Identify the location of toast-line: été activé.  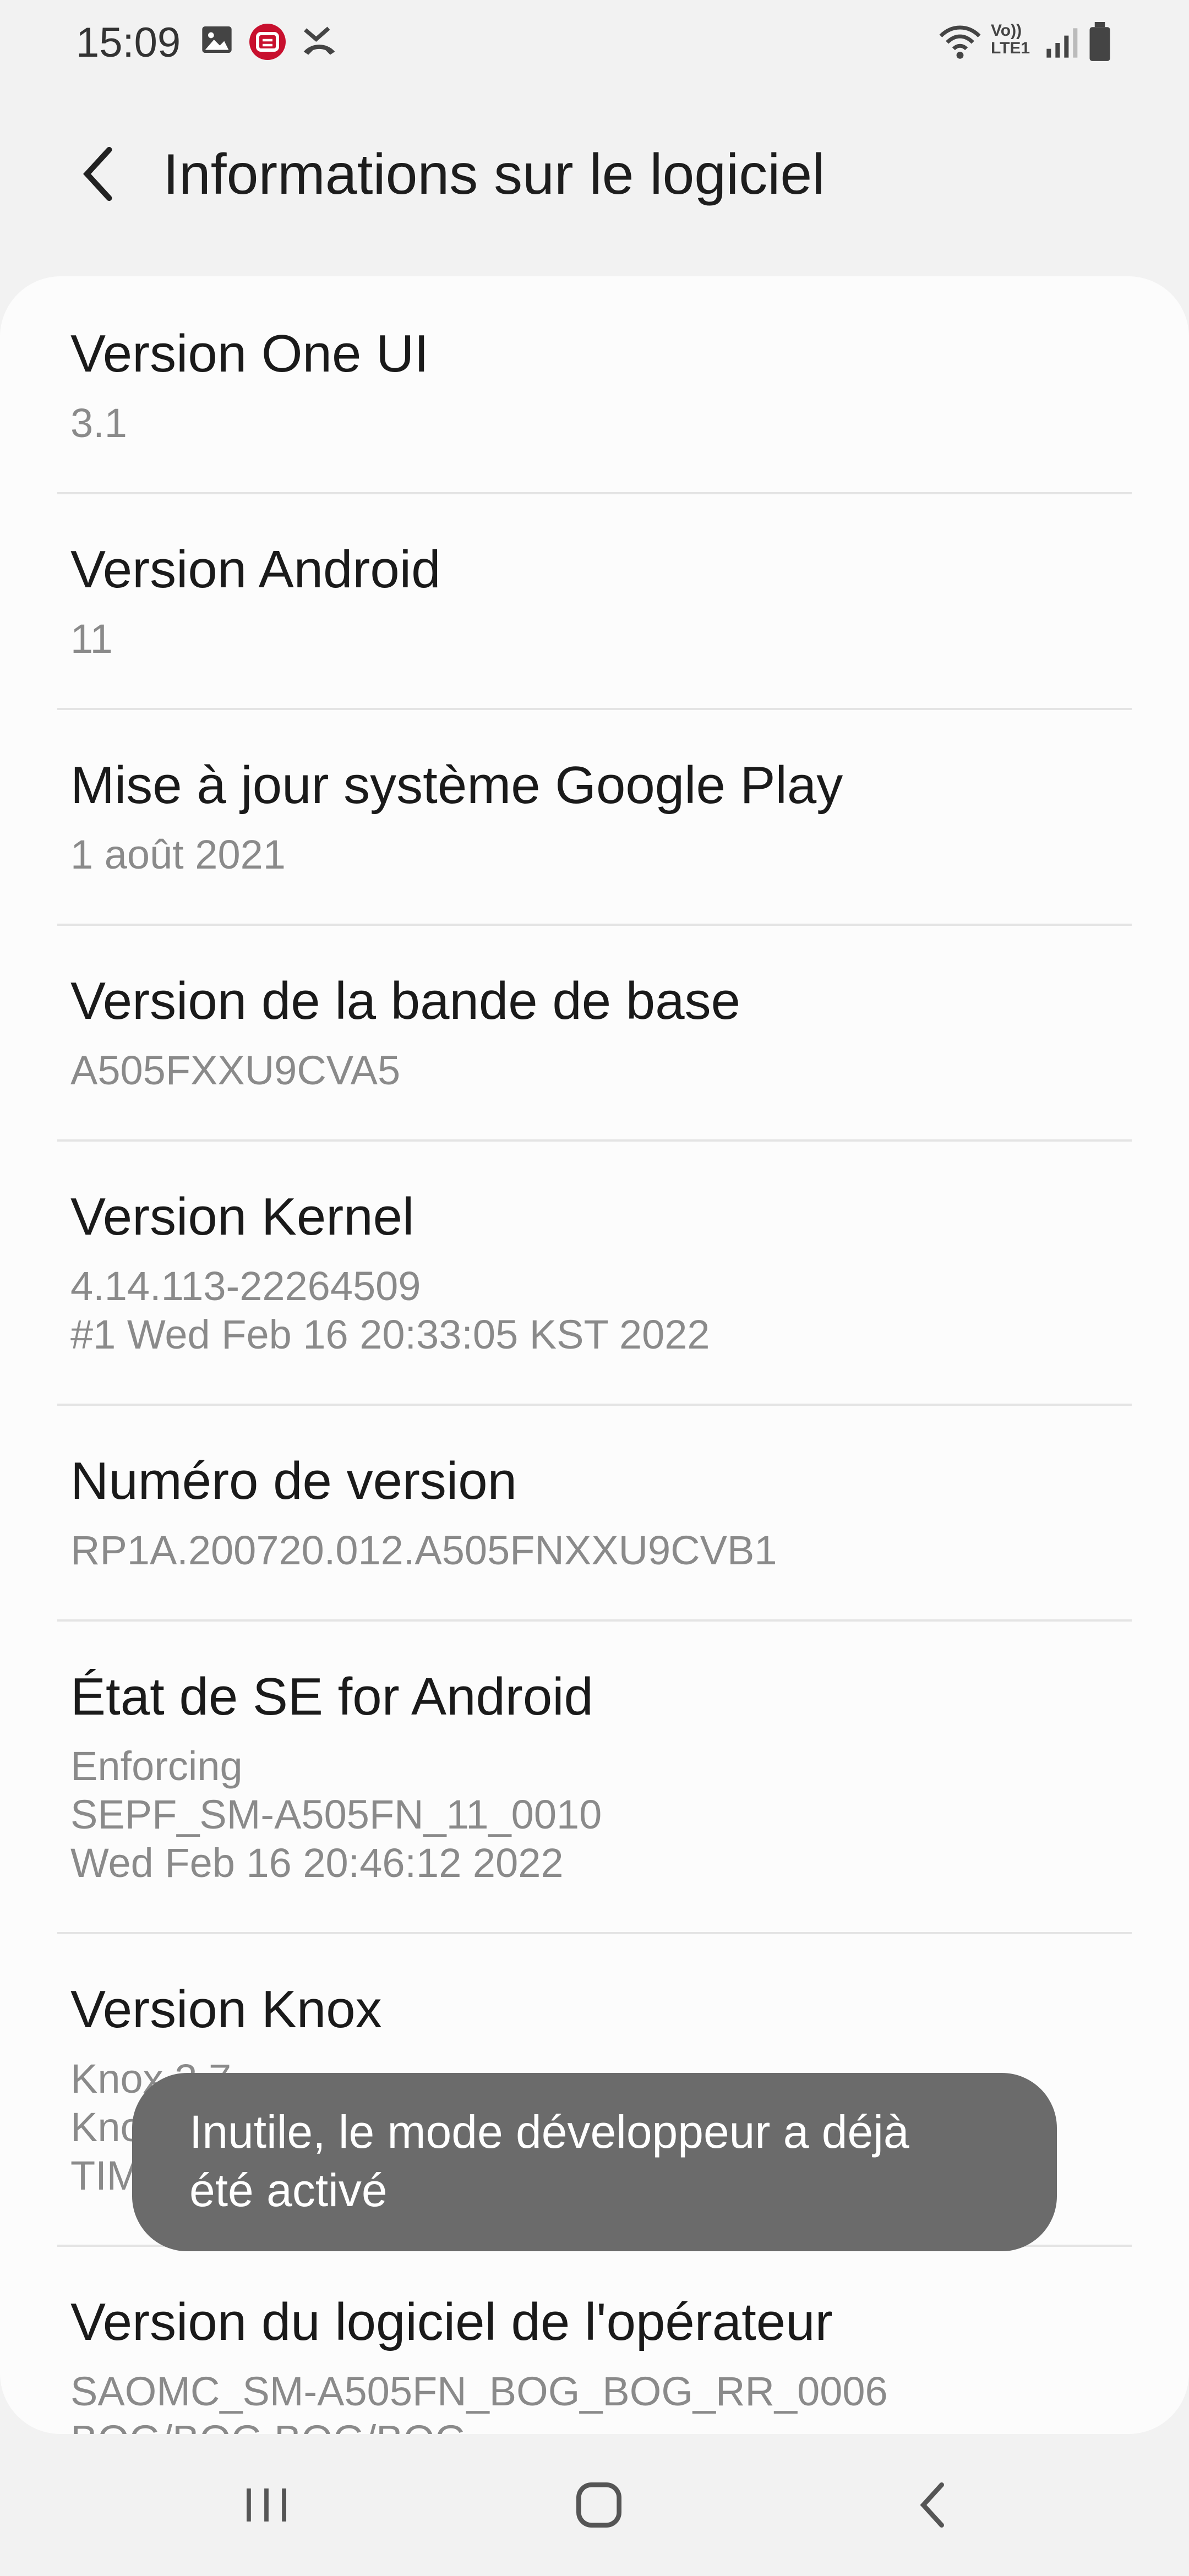
(288, 2190).